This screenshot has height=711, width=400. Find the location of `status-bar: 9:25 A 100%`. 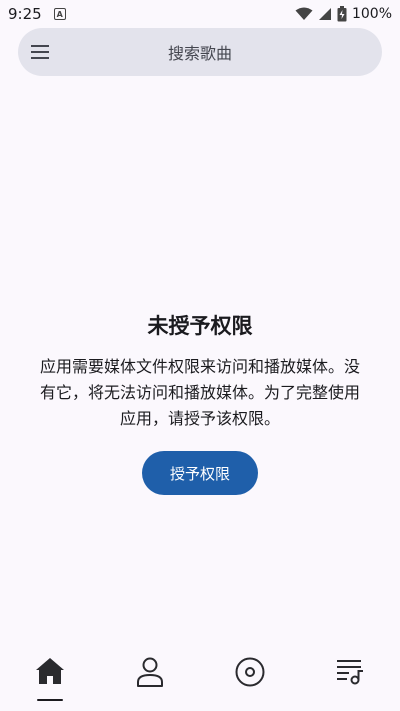

status-bar: 9:25 A 100% is located at coordinates (200, 14).